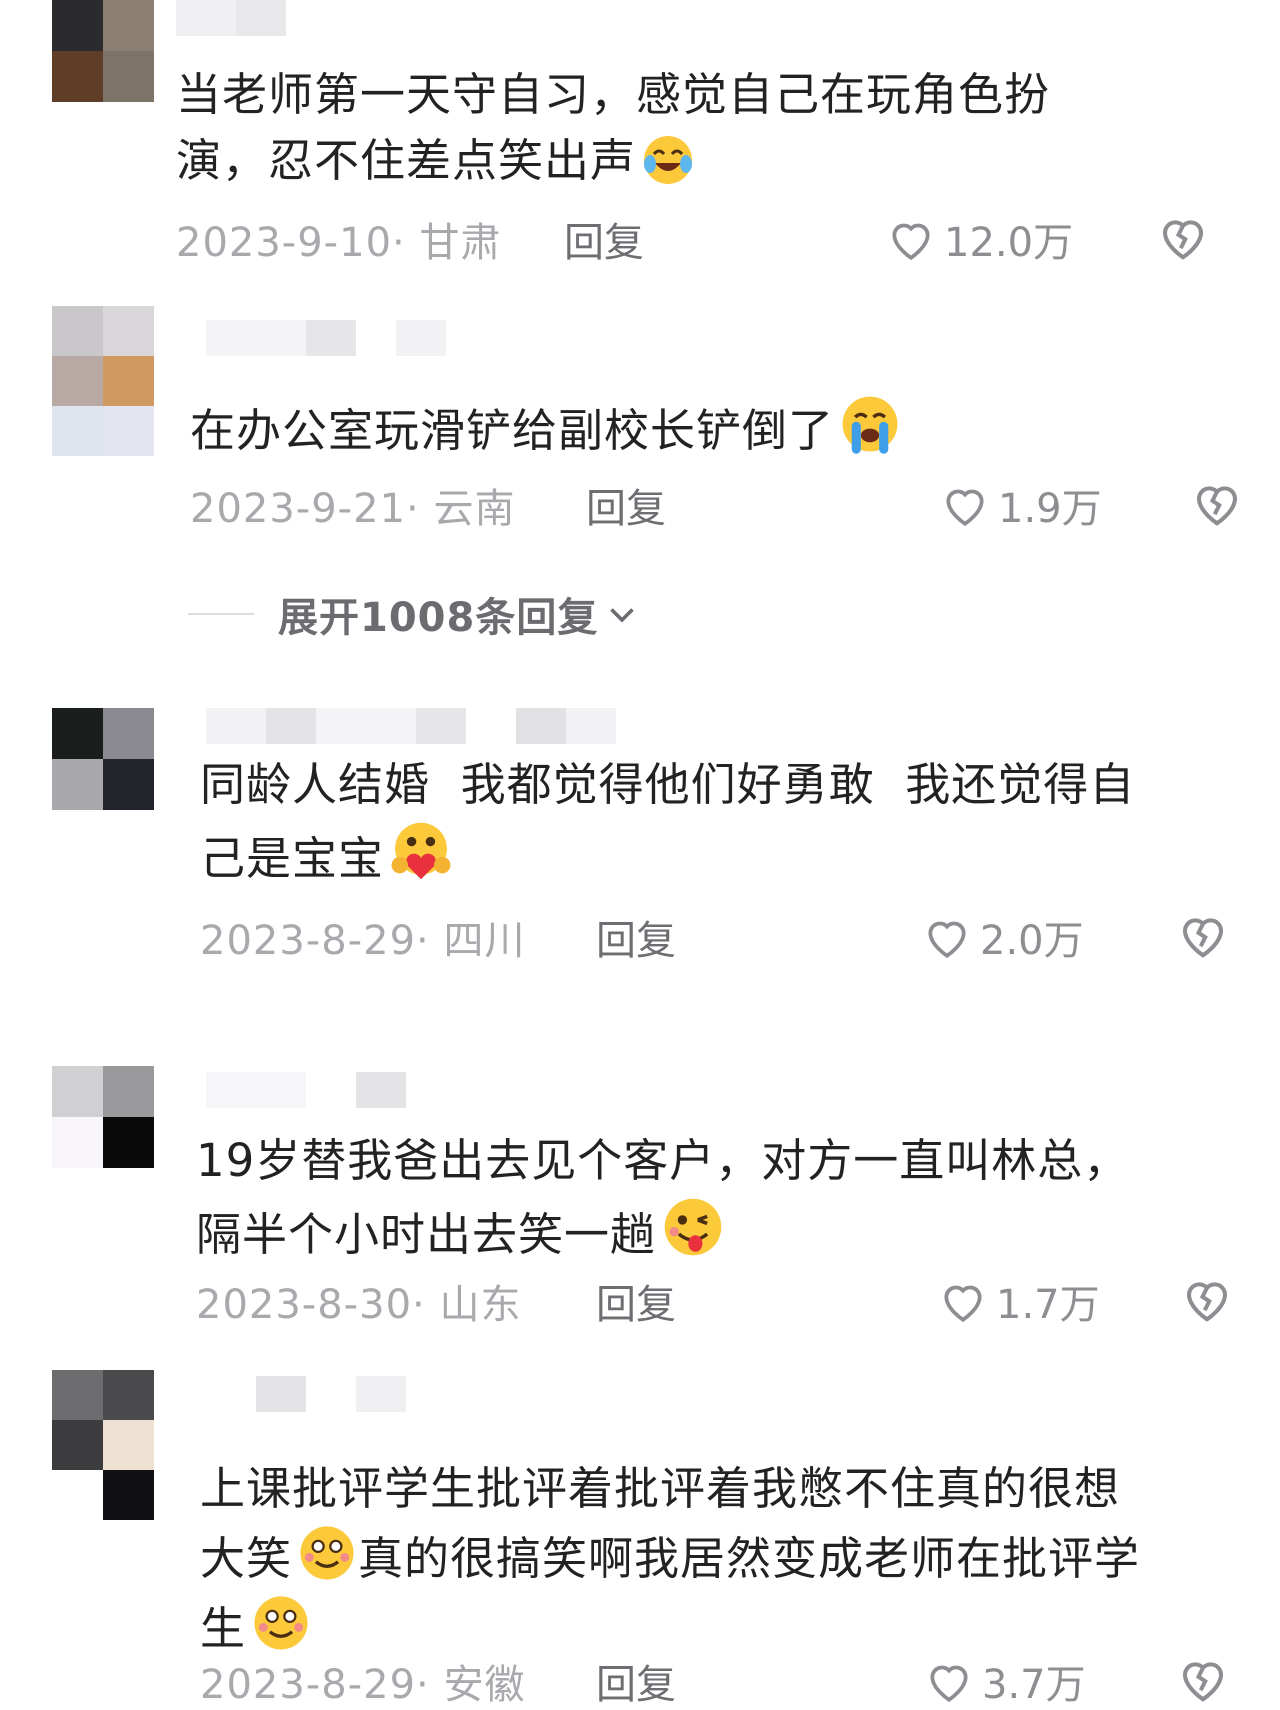 The width and height of the screenshot is (1280, 1710). What do you see at coordinates (221, 614) in the screenshot?
I see `divider-line` at bounding box center [221, 614].